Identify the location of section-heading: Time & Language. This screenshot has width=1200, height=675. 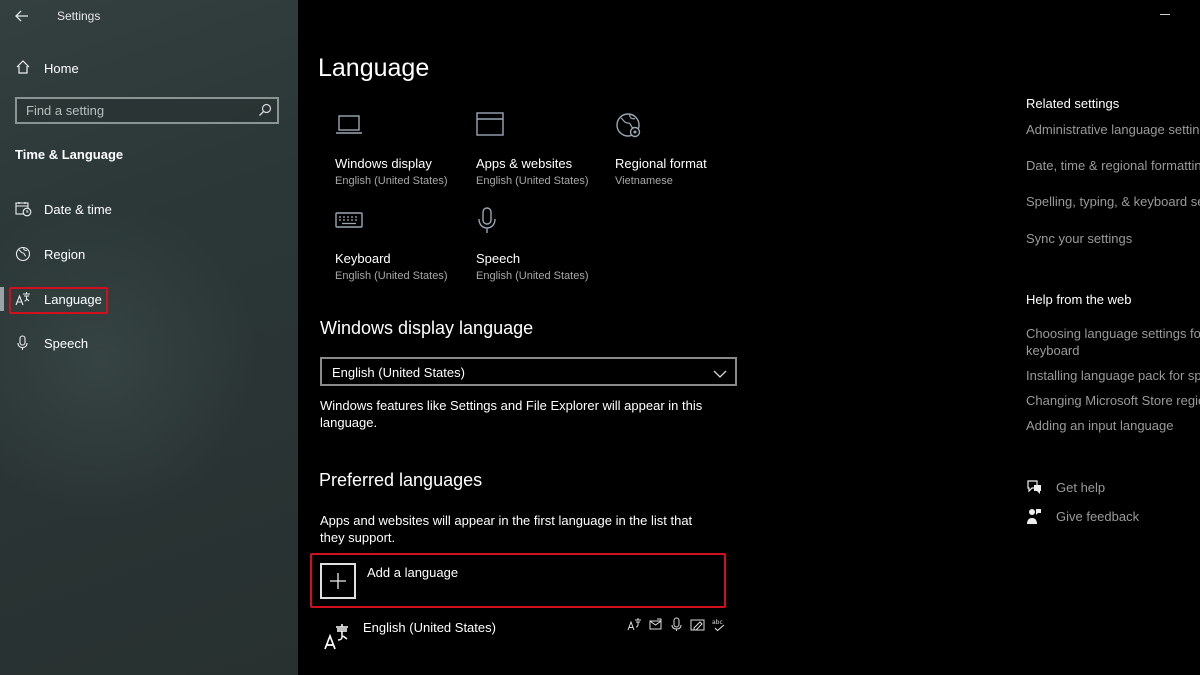
(69, 154).